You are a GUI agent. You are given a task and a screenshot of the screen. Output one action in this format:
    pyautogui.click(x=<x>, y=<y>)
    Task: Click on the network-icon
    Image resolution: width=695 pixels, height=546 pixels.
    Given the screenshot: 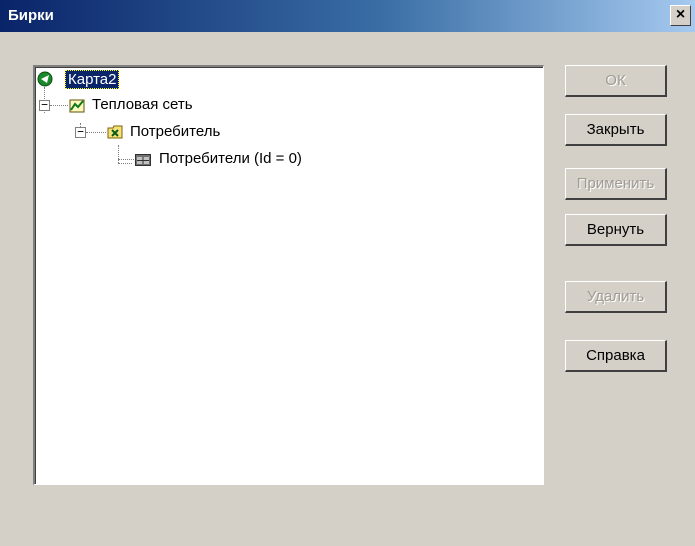 What is the action you would take?
    pyautogui.click(x=77, y=106)
    